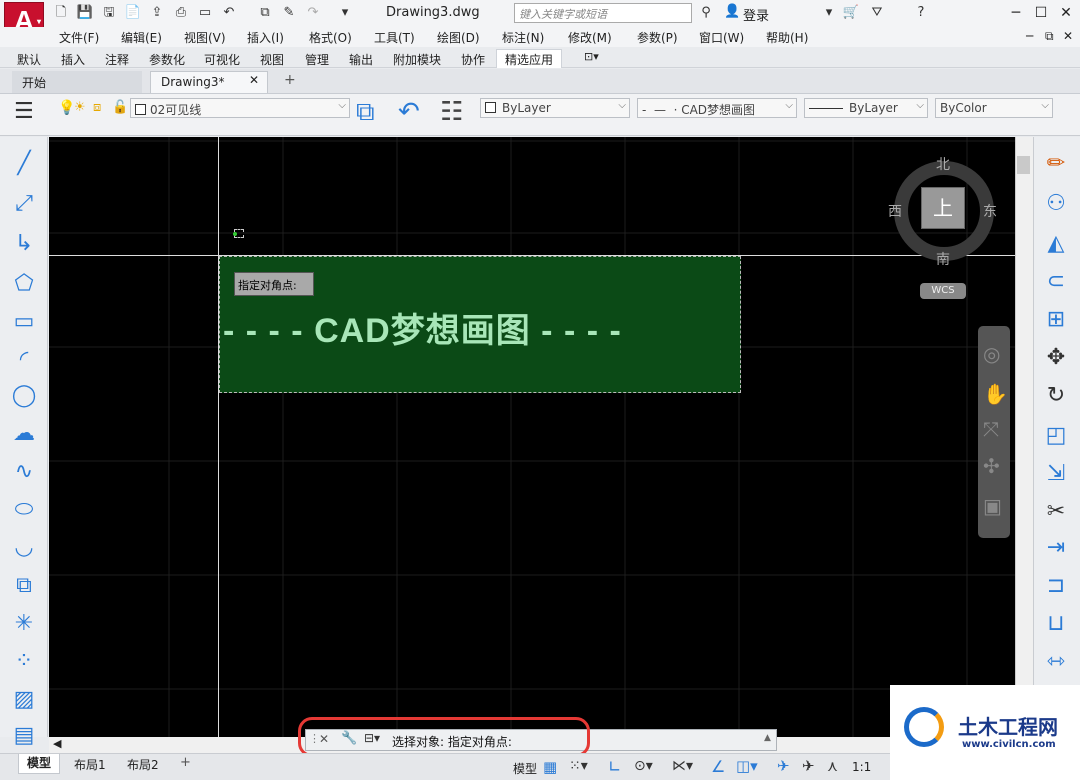 The height and width of the screenshot is (780, 1080). Describe the element at coordinates (1056, 358) in the screenshot. I see `move-icon: ✥` at that location.